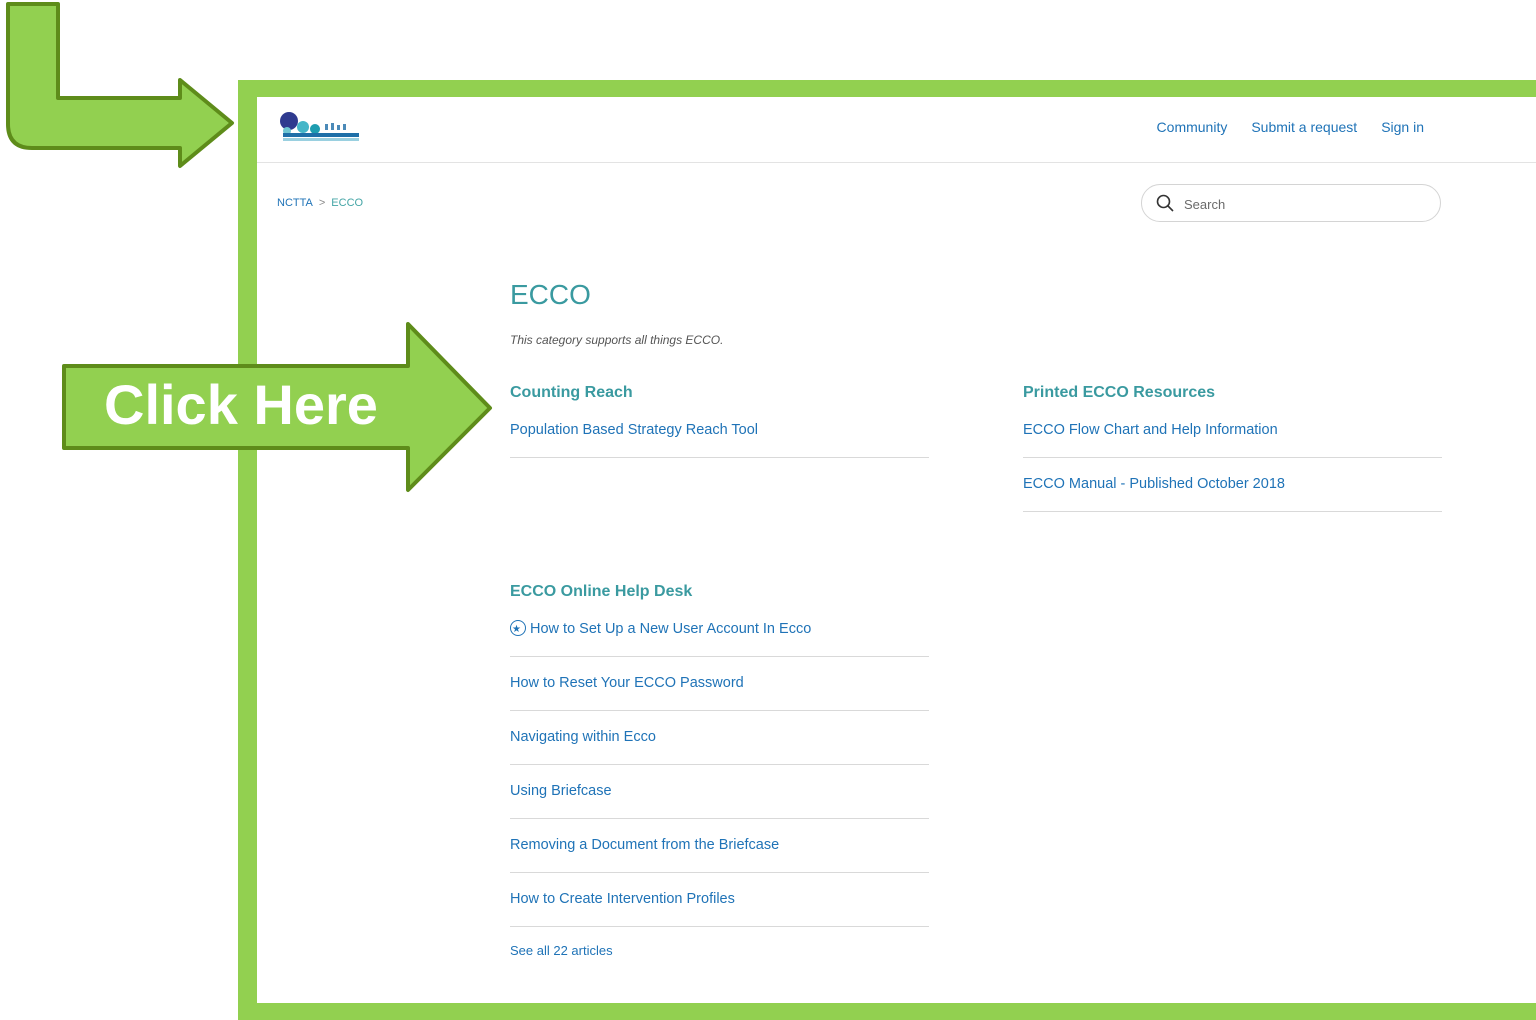 The image size is (1536, 1020). Describe the element at coordinates (719, 692) in the screenshot. I see `article-link: How to Reset Your ECCO Password` at that location.